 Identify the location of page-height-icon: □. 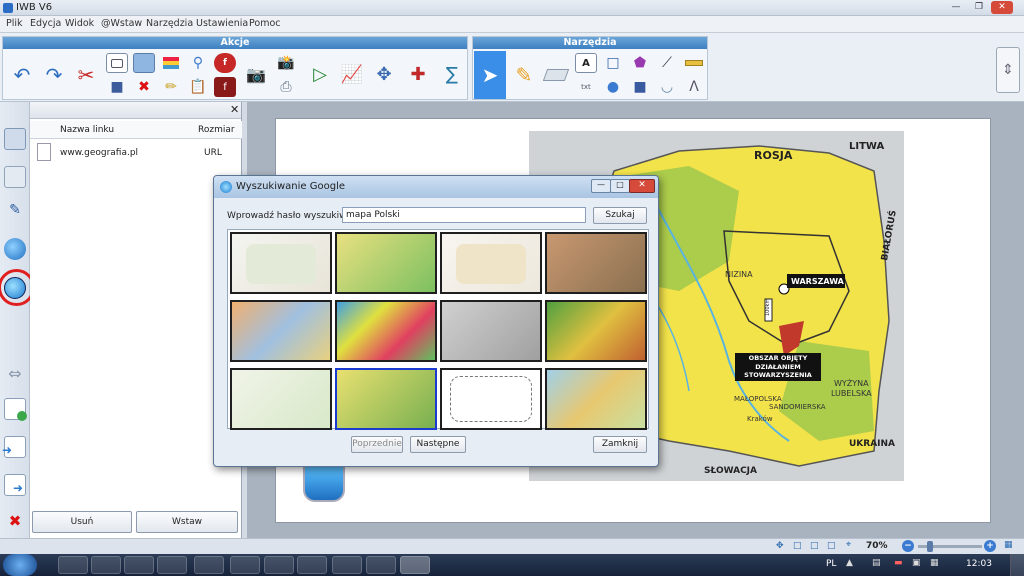
(814, 546).